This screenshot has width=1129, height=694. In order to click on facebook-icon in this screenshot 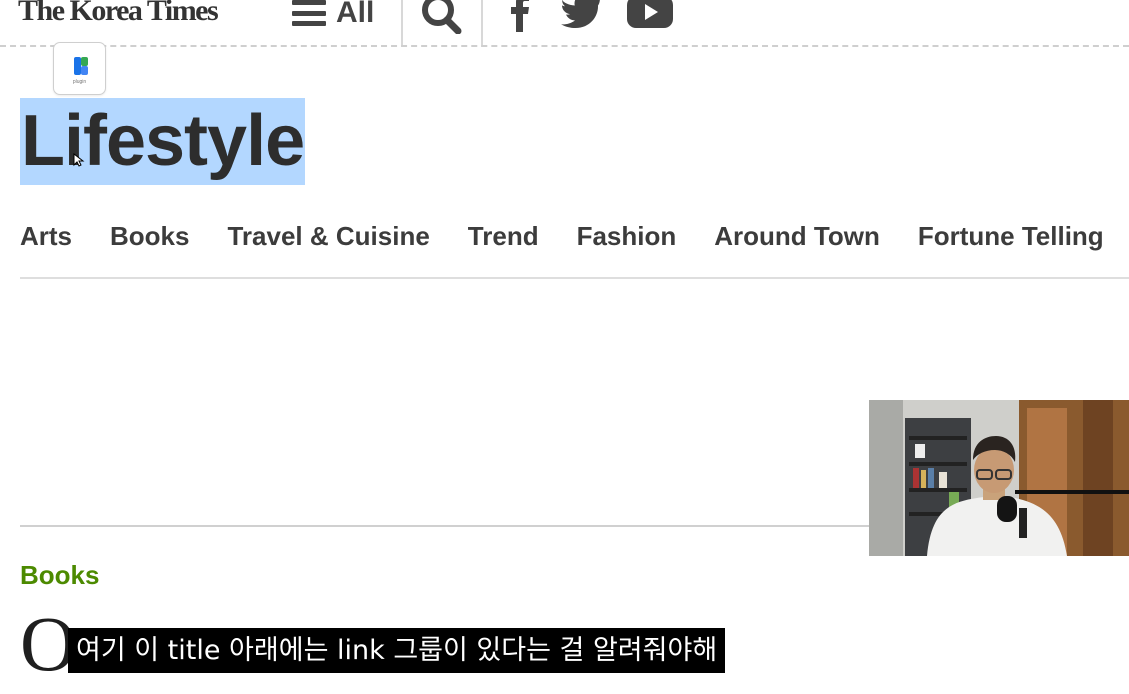, I will do `click(520, 18)`.